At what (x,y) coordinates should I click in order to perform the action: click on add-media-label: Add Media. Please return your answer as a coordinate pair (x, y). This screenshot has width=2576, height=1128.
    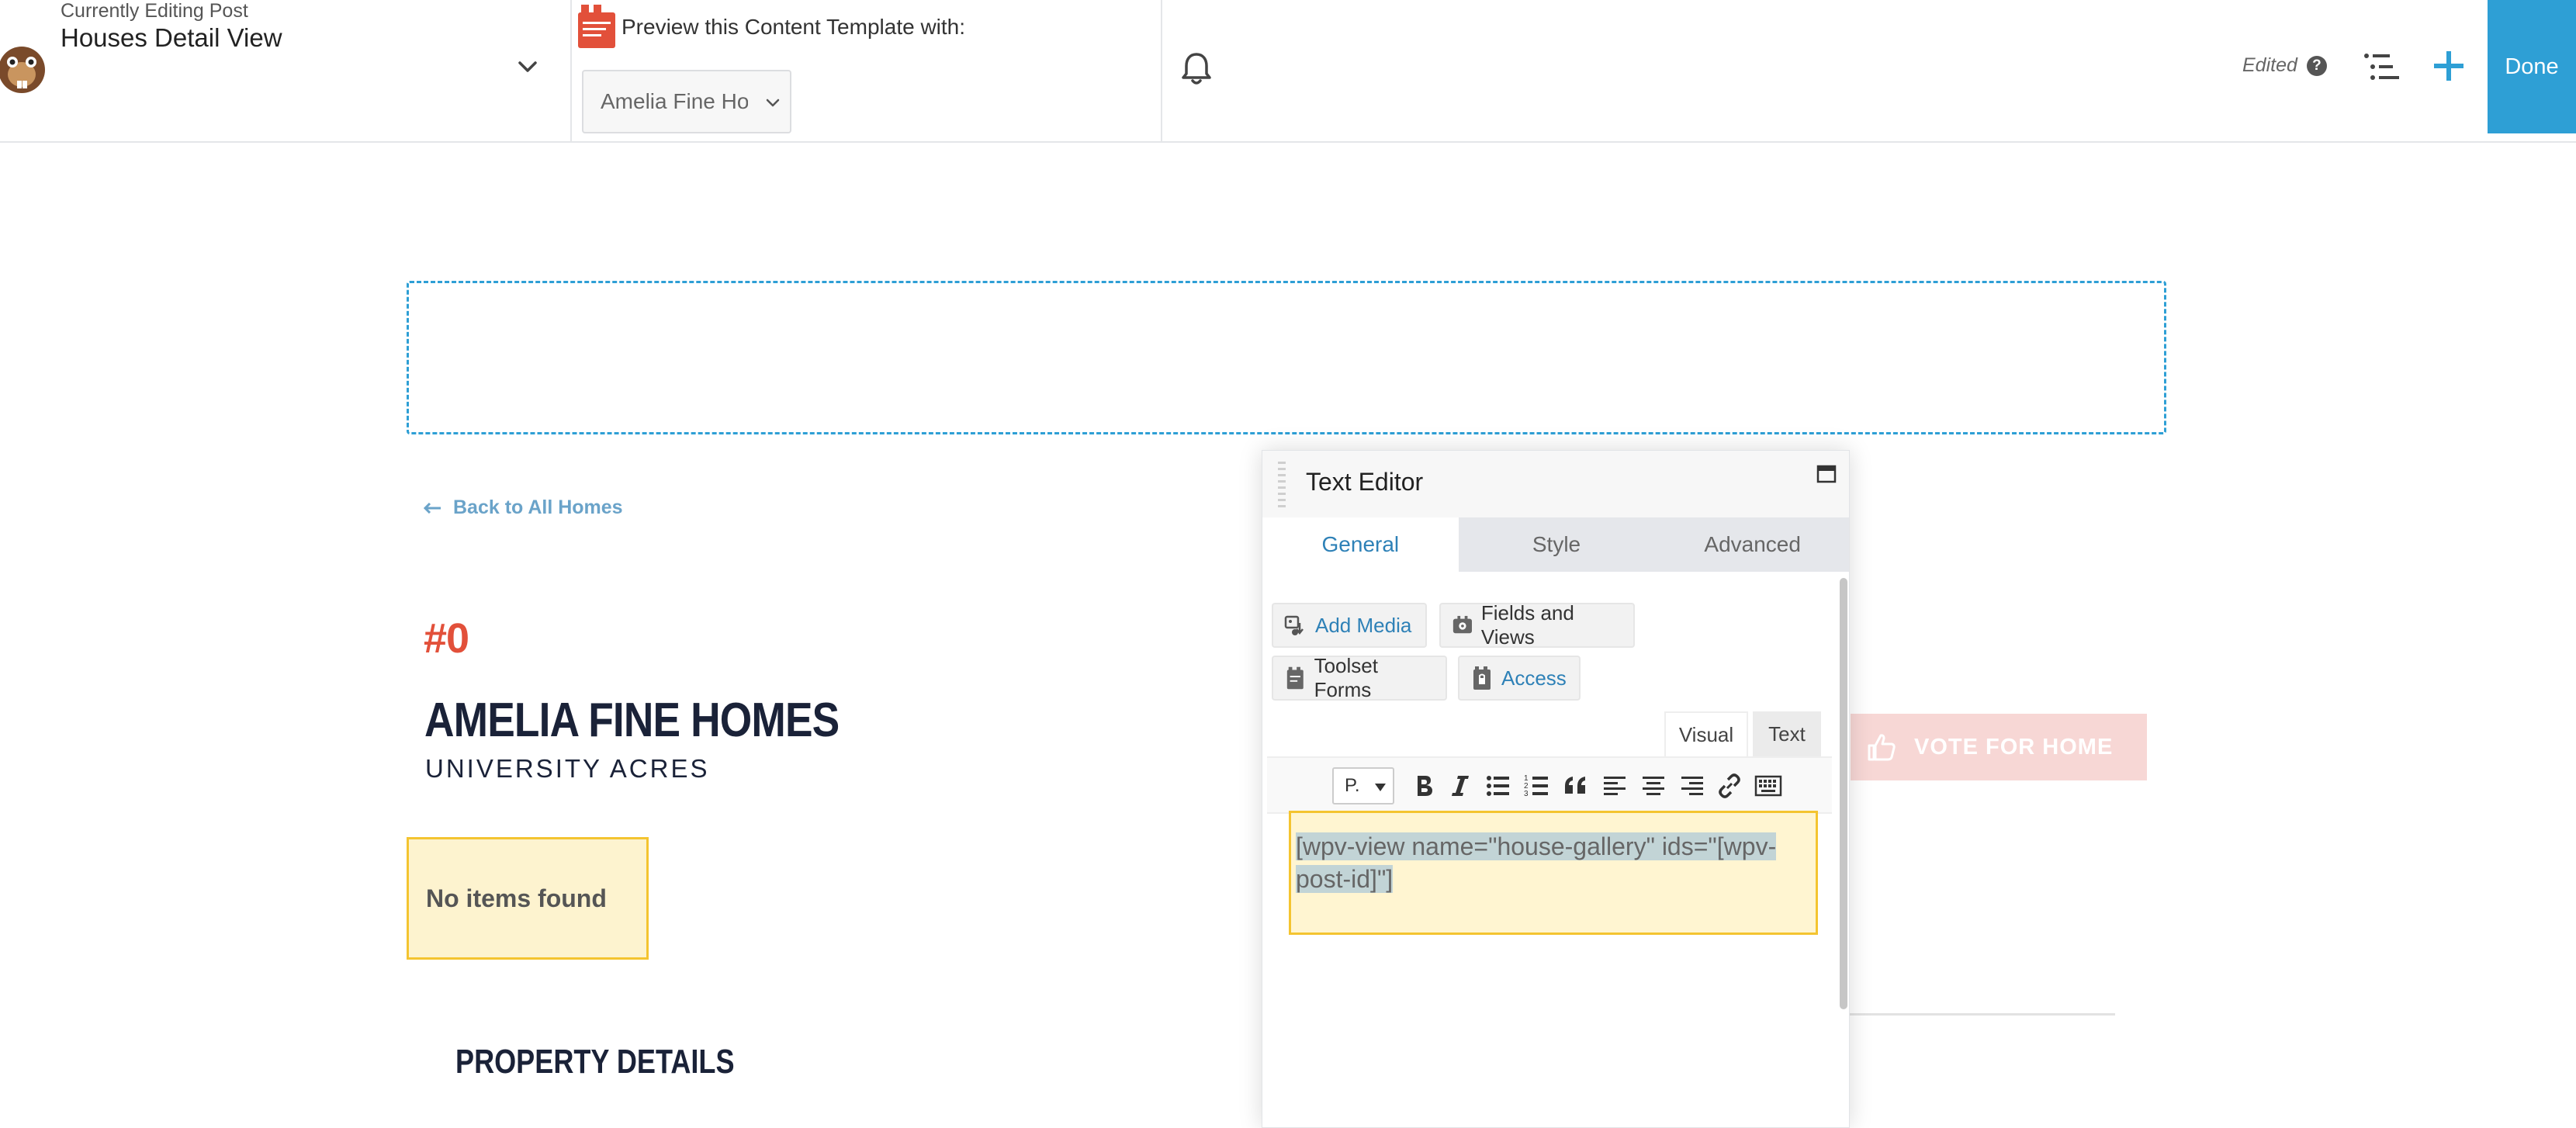
    Looking at the image, I should click on (1363, 625).